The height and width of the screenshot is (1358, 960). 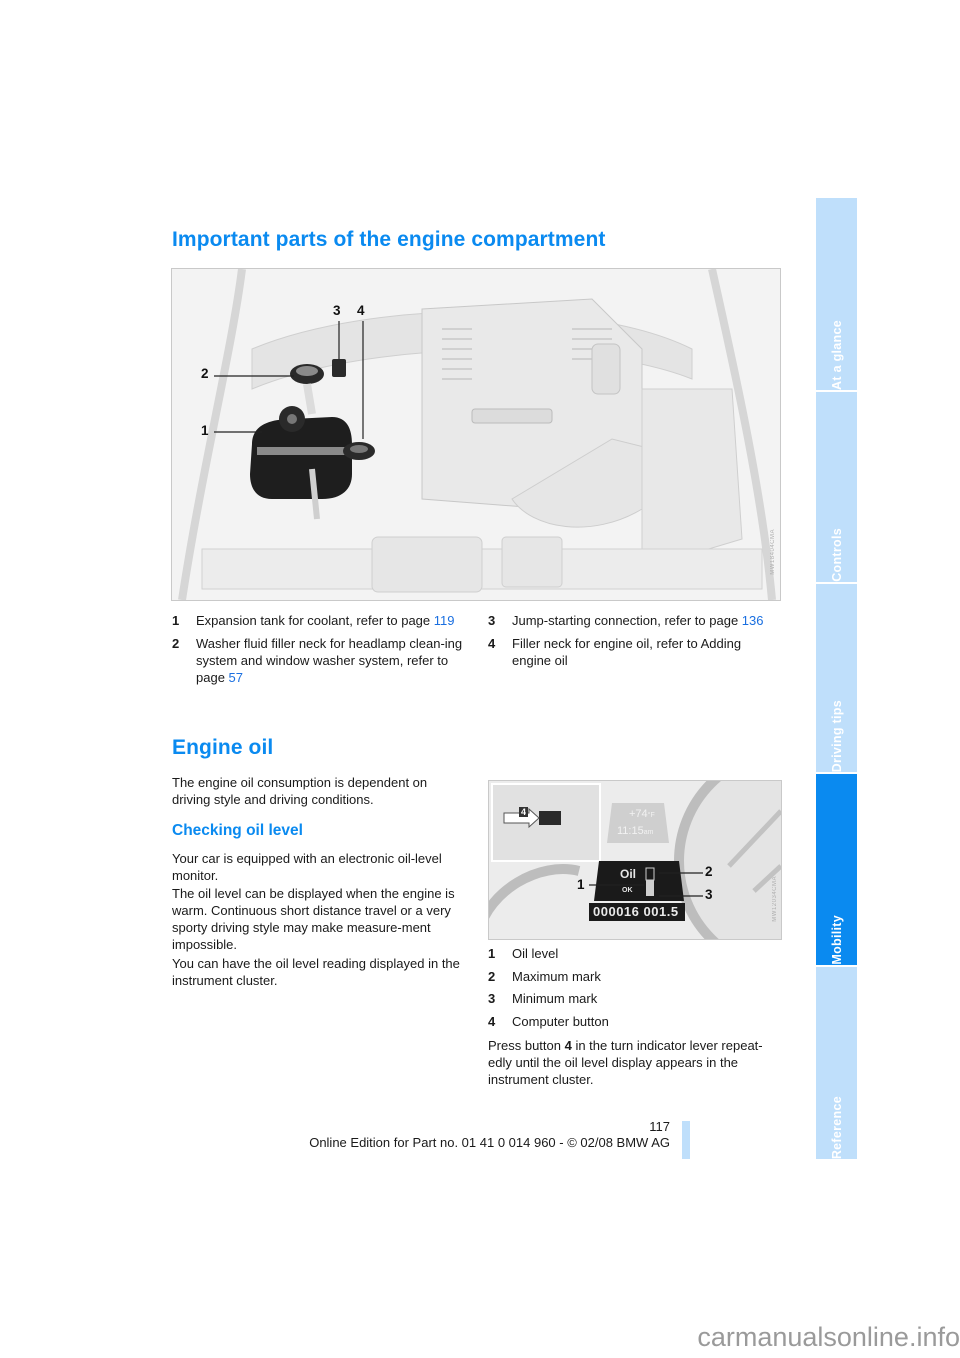 I want to click on temperature-unit: °F, so click(x=651, y=815).